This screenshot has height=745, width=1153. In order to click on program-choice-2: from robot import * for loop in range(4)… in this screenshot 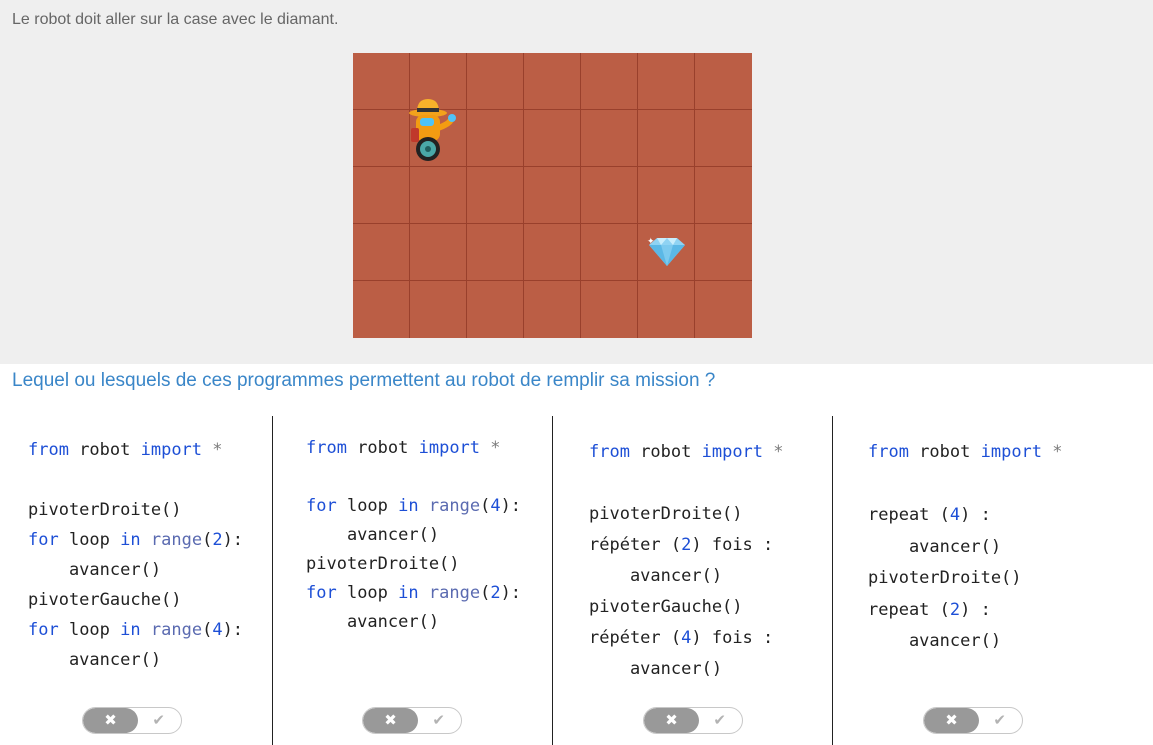, I will do `click(412, 580)`.